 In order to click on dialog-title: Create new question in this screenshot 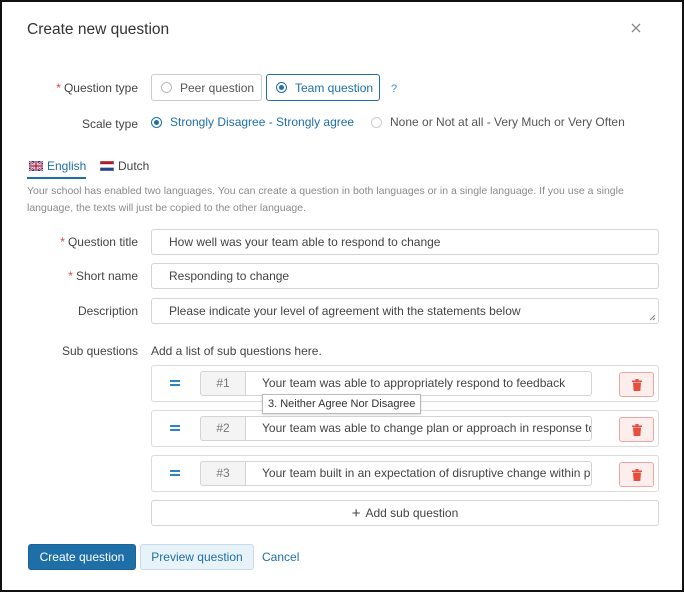, I will do `click(98, 29)`.